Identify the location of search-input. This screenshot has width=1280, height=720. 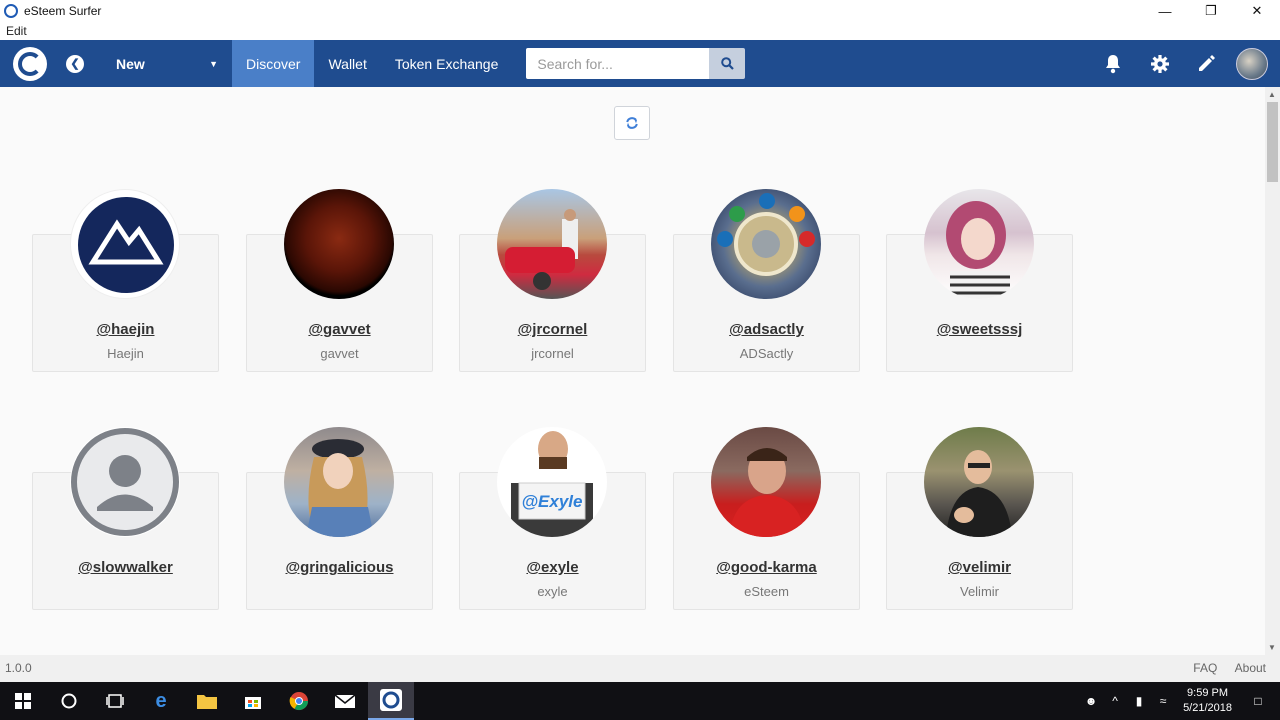
(618, 63).